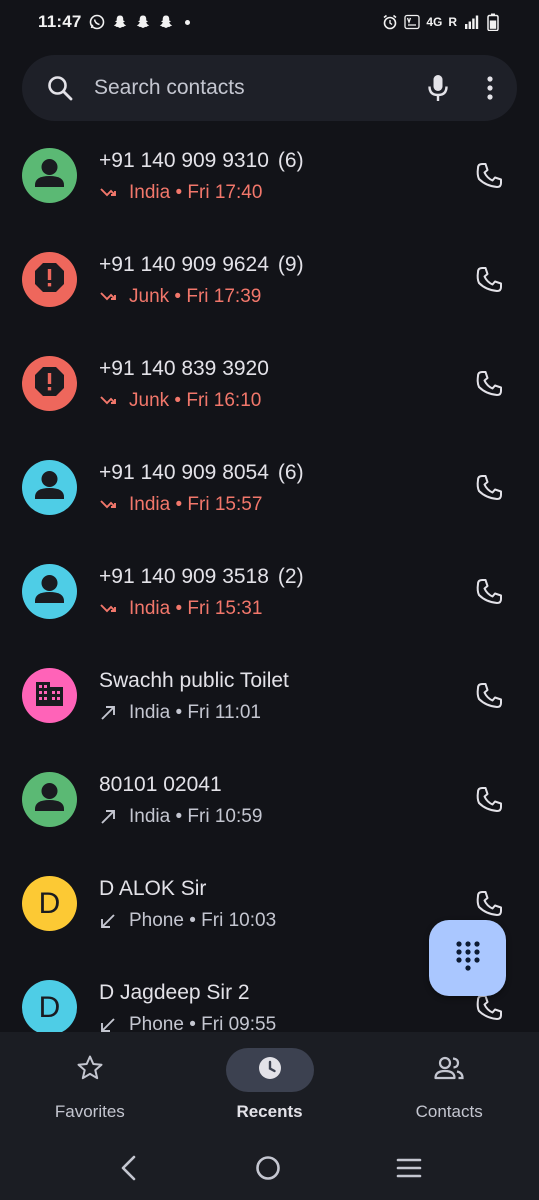 The width and height of the screenshot is (539, 1200). I want to click on bottom-navigation: Favorites Recents Contacts, so click(269, 1086).